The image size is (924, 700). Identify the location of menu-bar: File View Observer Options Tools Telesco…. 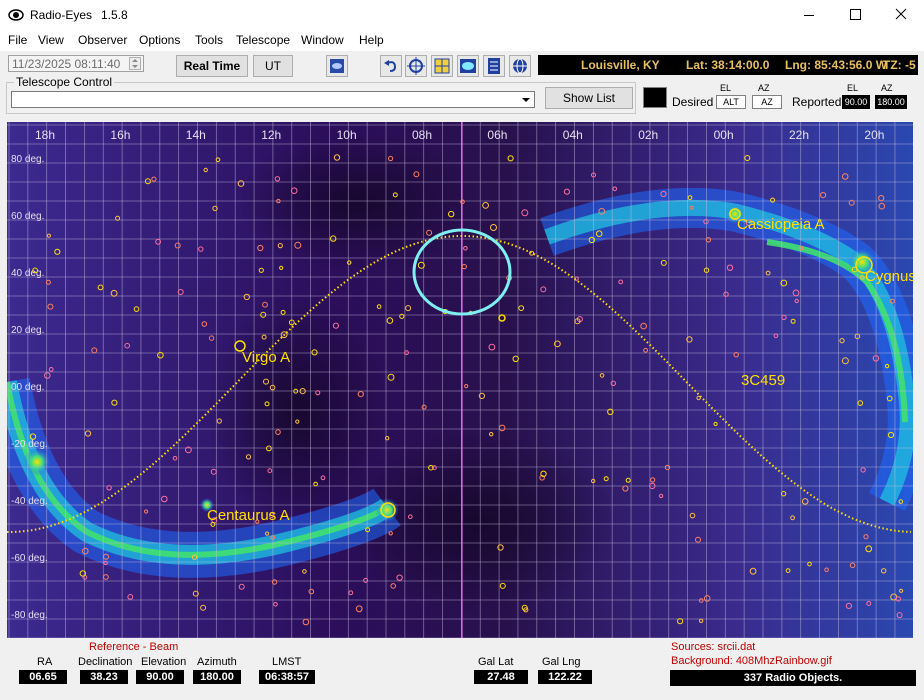
(462, 40).